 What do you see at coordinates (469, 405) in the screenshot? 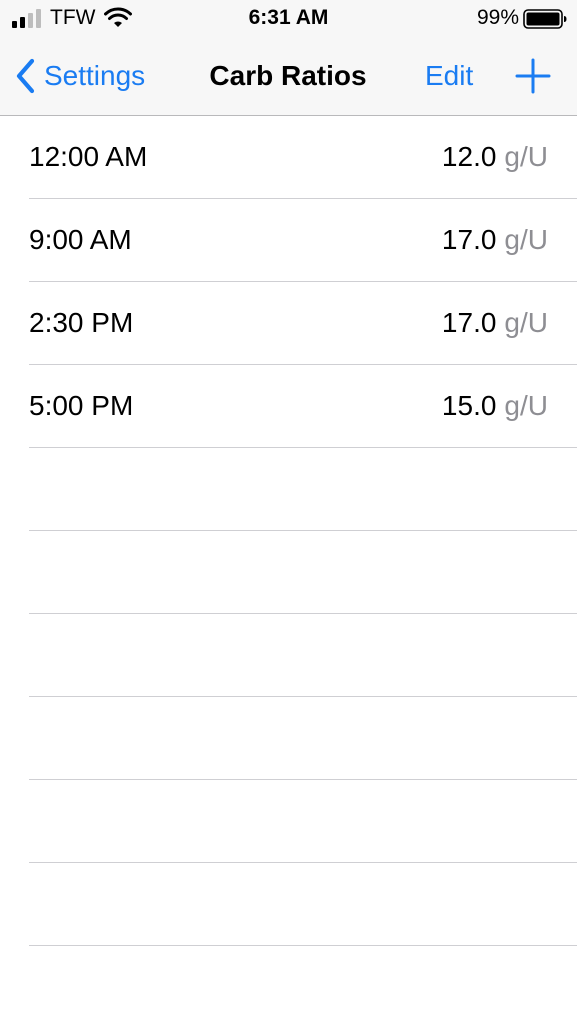
I see `ratio-number: 15.0` at bounding box center [469, 405].